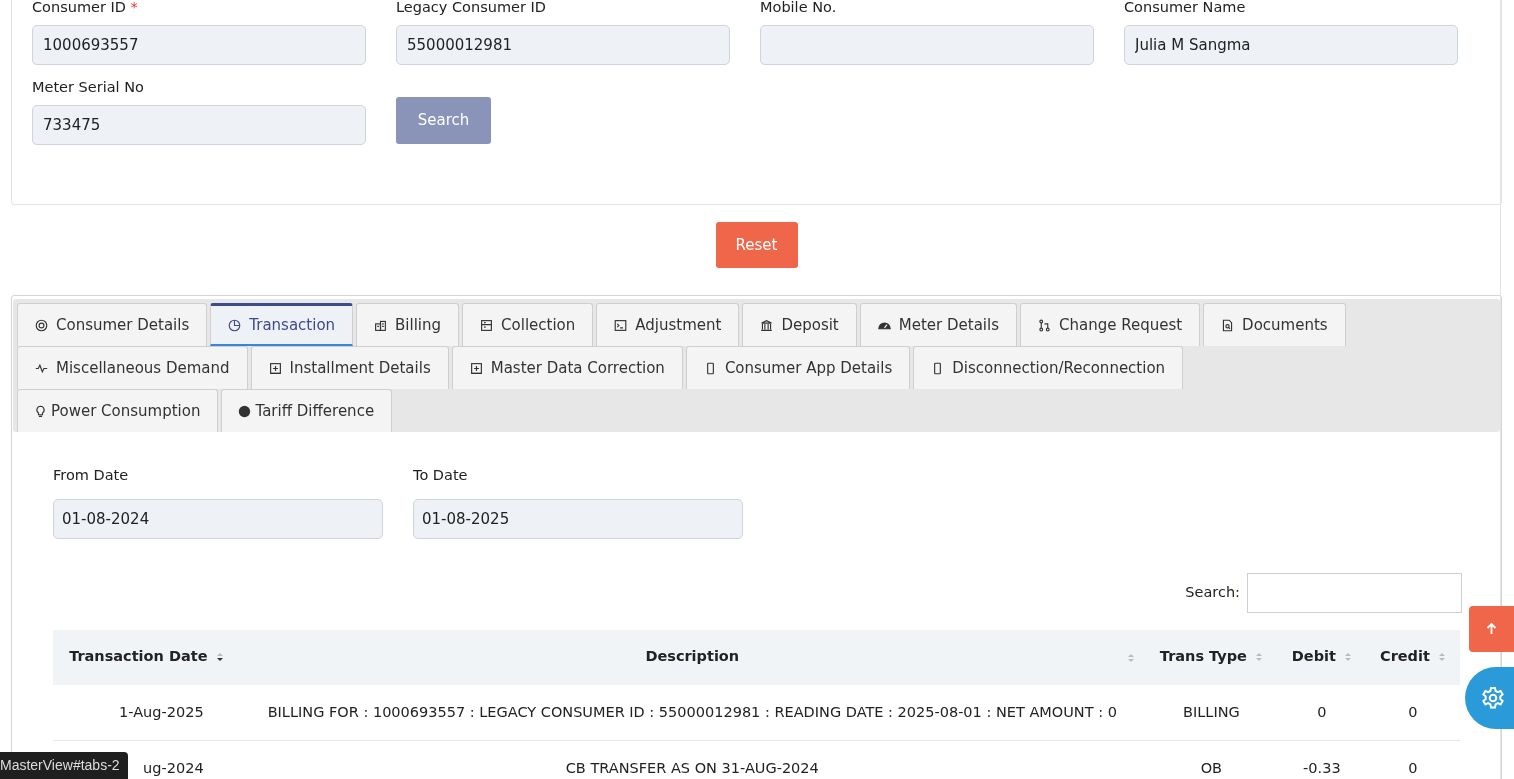 The width and height of the screenshot is (1514, 779). Describe the element at coordinates (1354, 592) in the screenshot. I see `table-search-field` at that location.